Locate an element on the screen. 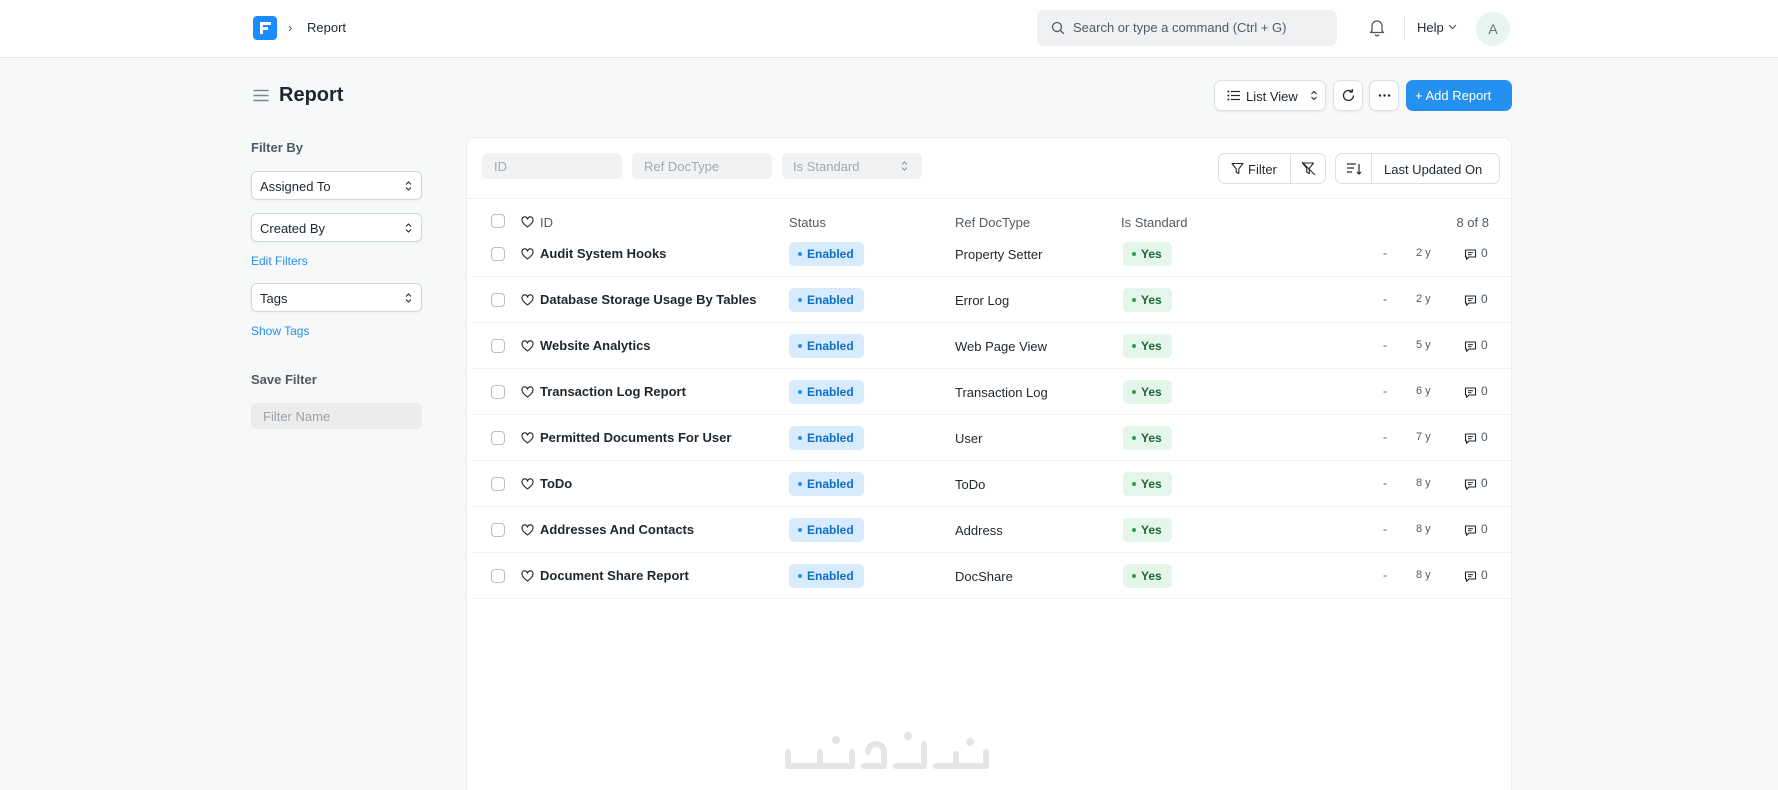 Image resolution: width=1778 pixels, height=790 pixels. breadcrumb-report: Report is located at coordinates (326, 27).